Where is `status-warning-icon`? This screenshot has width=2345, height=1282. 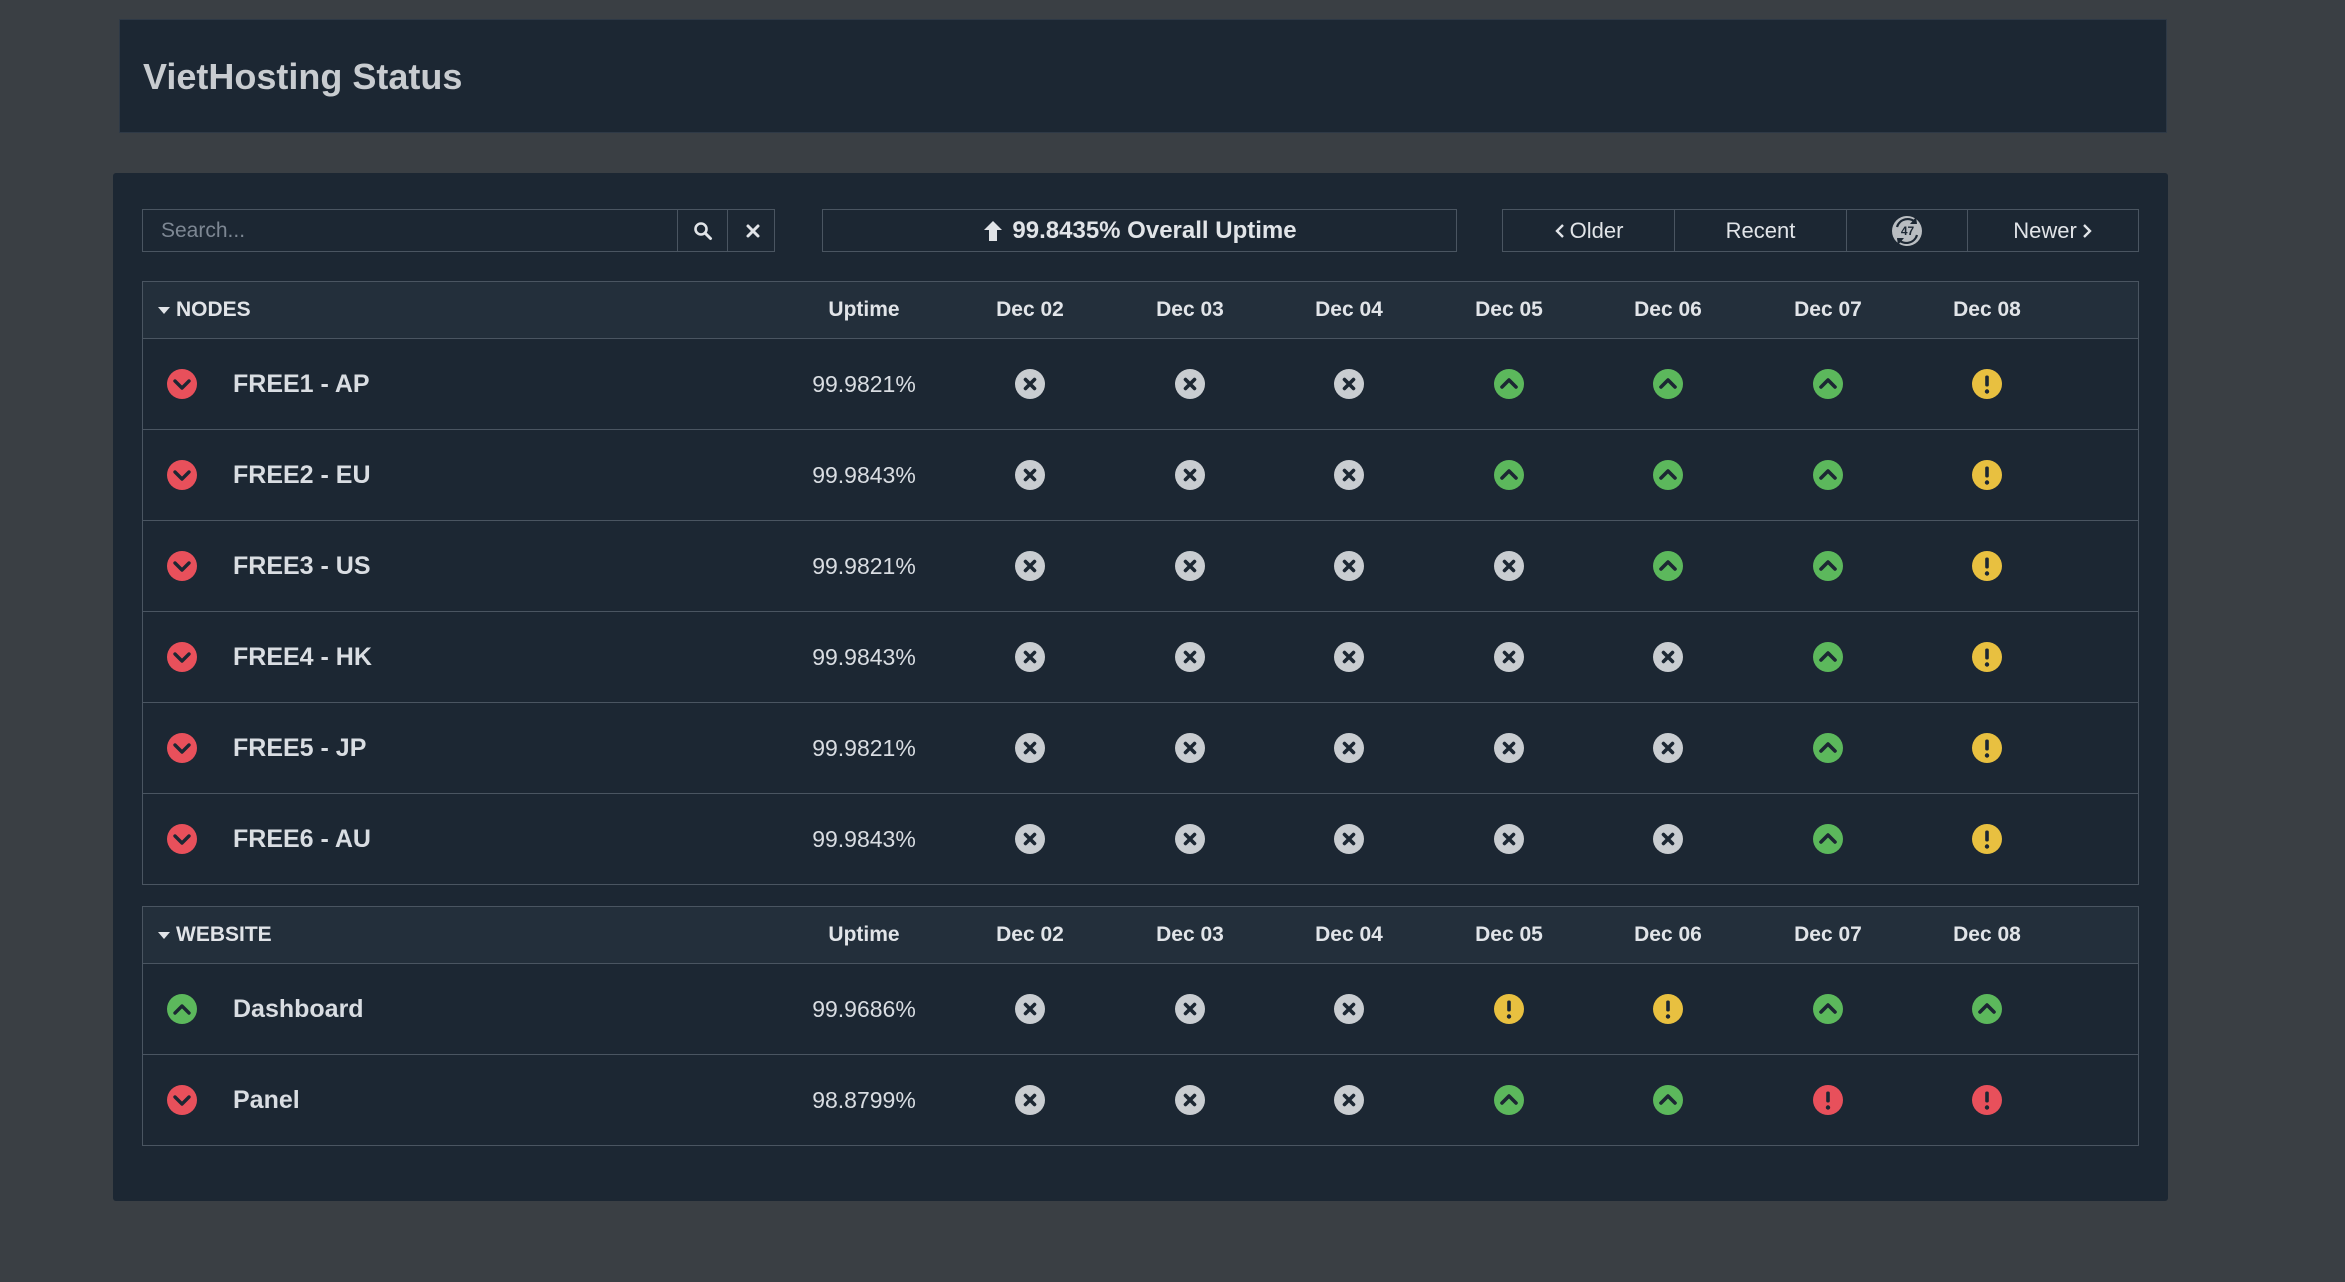 status-warning-icon is located at coordinates (1987, 657).